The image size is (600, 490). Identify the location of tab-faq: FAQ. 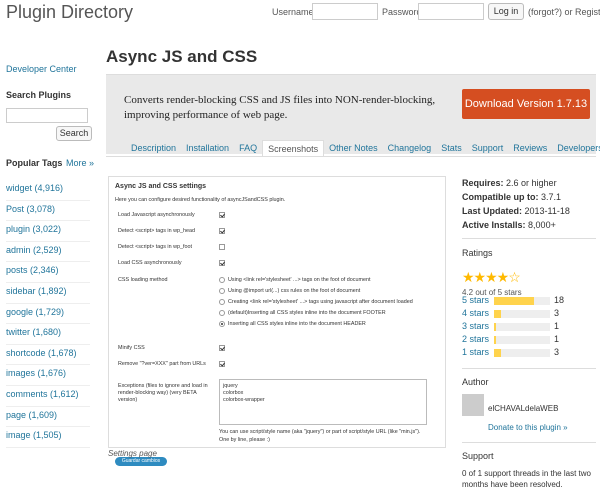
(248, 148).